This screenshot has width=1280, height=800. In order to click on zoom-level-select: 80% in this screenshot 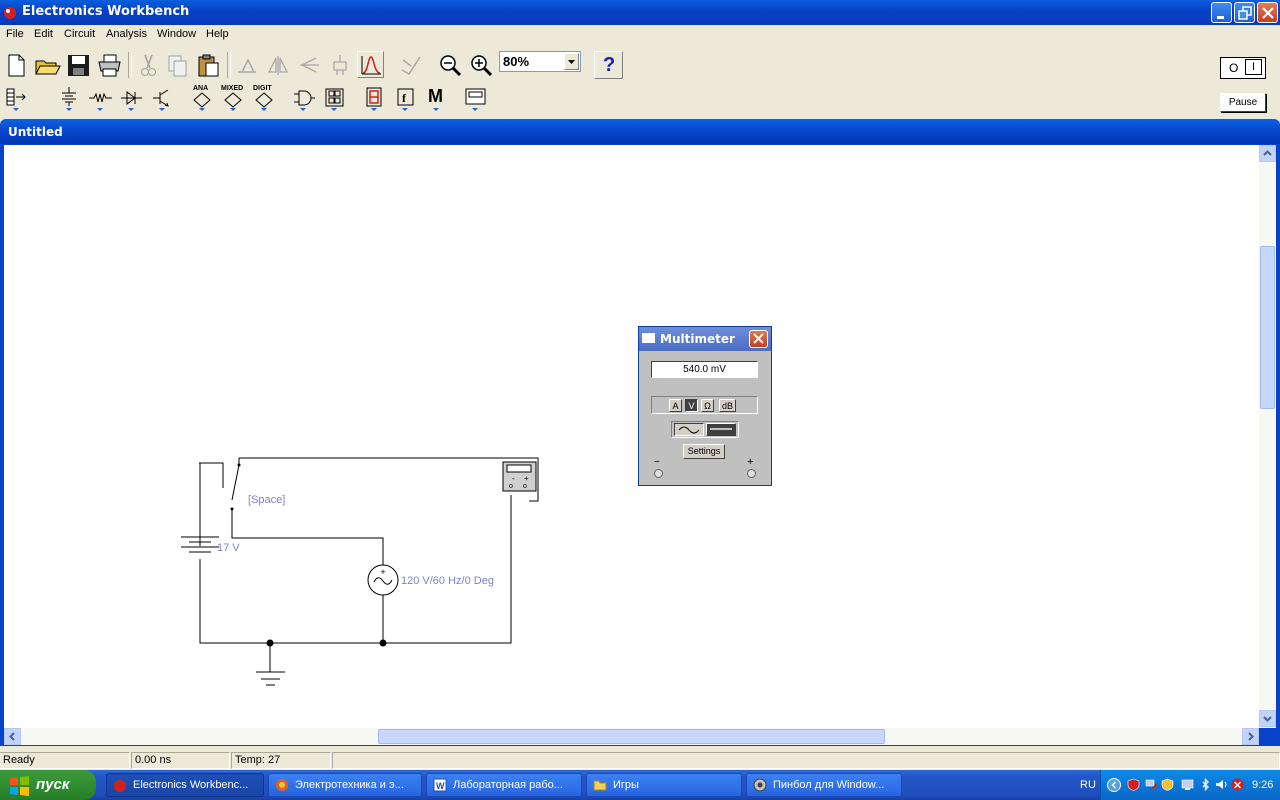, I will do `click(540, 61)`.